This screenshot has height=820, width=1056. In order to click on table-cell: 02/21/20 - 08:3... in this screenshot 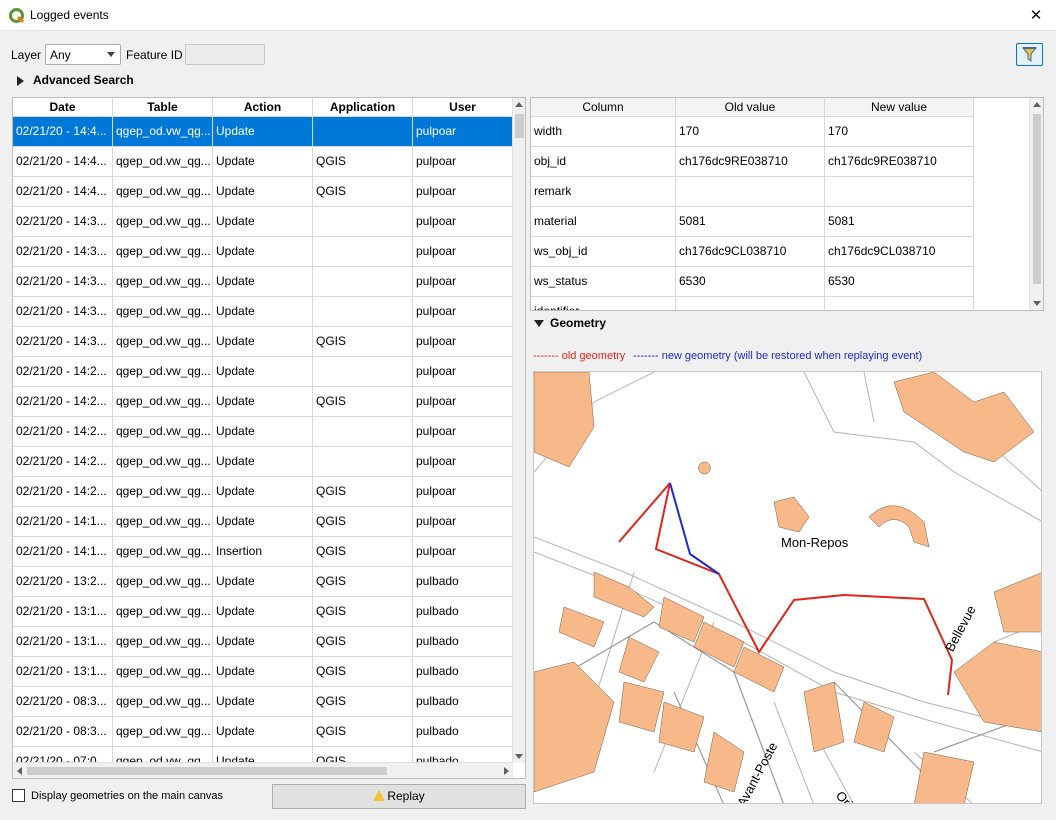, I will do `click(63, 701)`.